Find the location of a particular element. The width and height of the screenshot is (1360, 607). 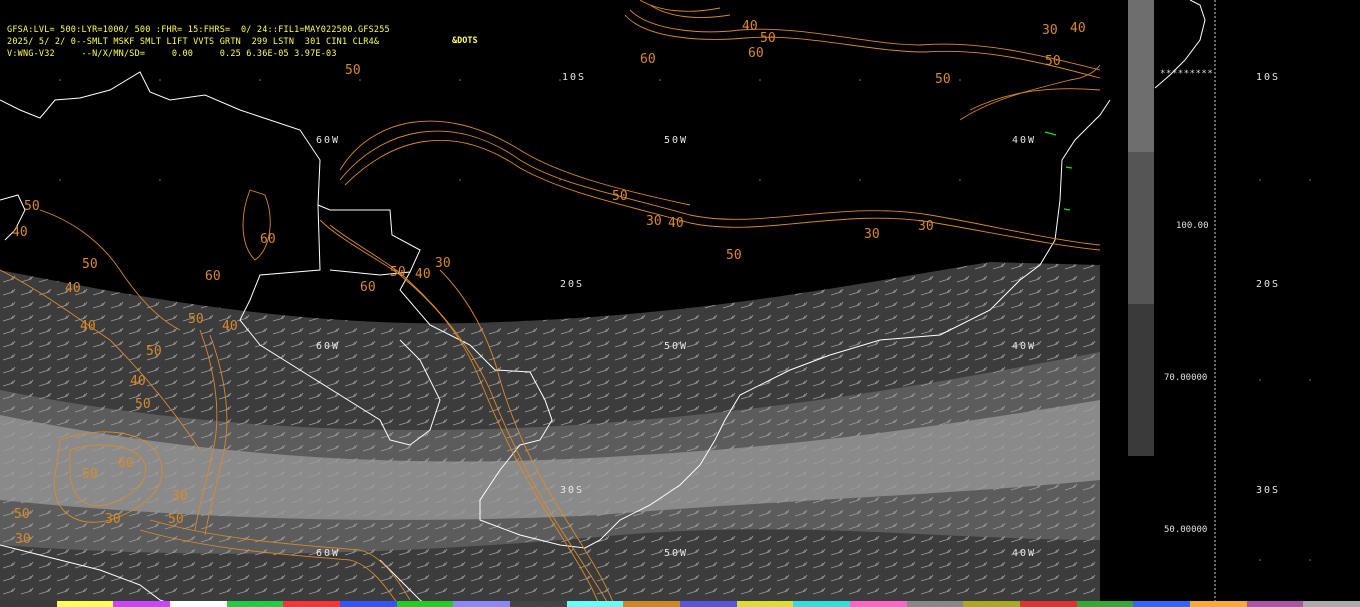

lat-label-30s-right: 30S is located at coordinates (1268, 490).